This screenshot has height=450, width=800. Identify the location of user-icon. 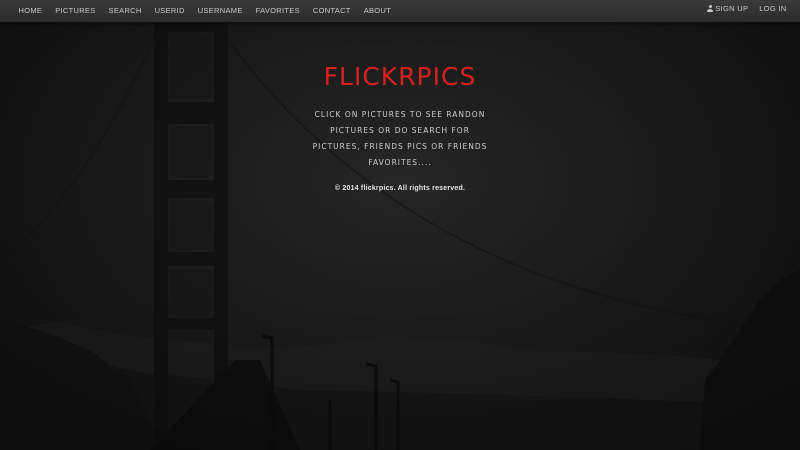
(710, 8).